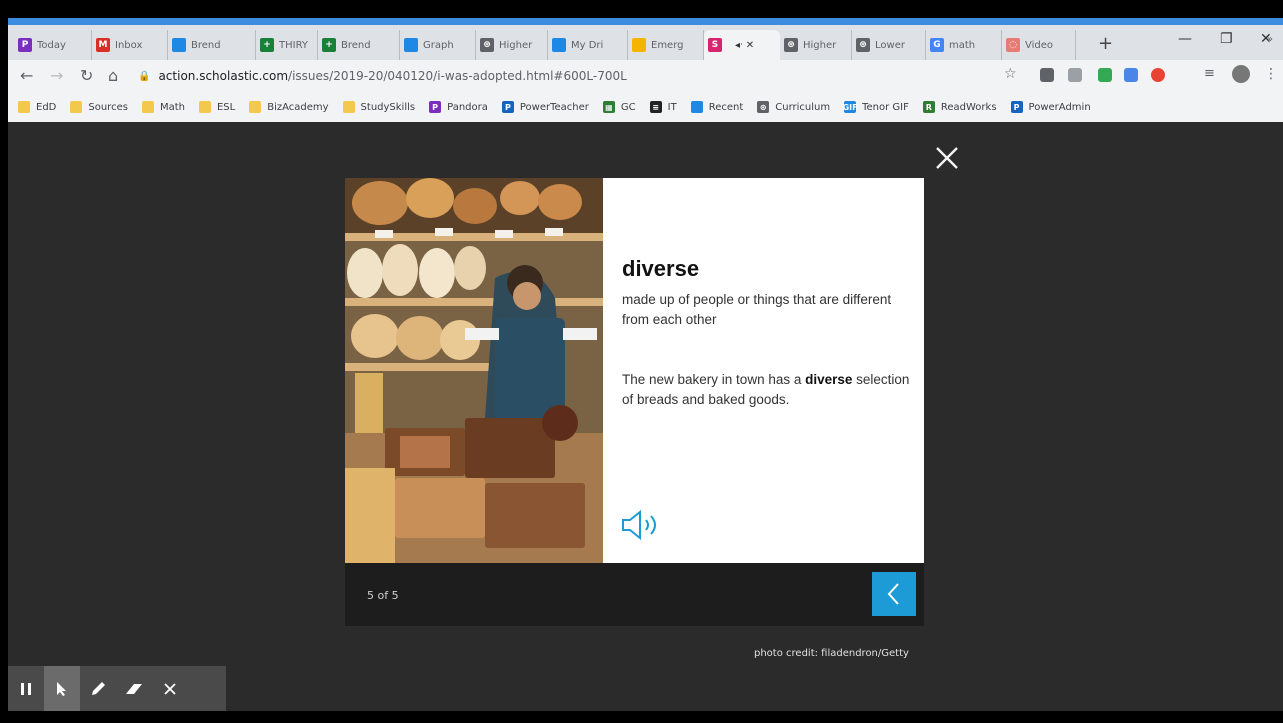 Image resolution: width=1283 pixels, height=723 pixels. I want to click on bookmark-item: Math, so click(163, 107).